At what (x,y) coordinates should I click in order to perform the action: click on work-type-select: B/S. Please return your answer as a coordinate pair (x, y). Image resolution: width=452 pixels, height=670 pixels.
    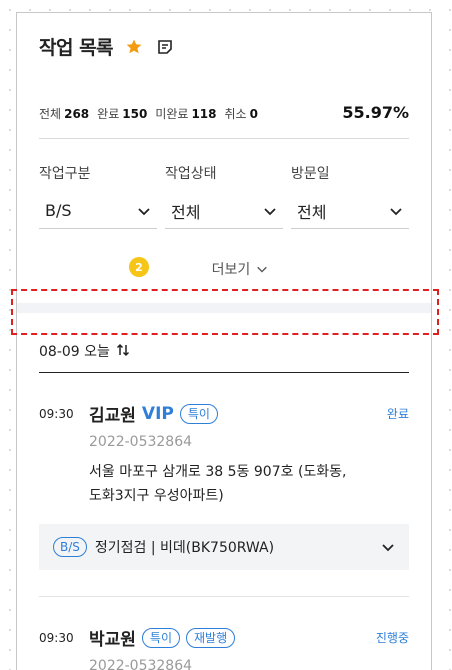
    Looking at the image, I should click on (98, 211).